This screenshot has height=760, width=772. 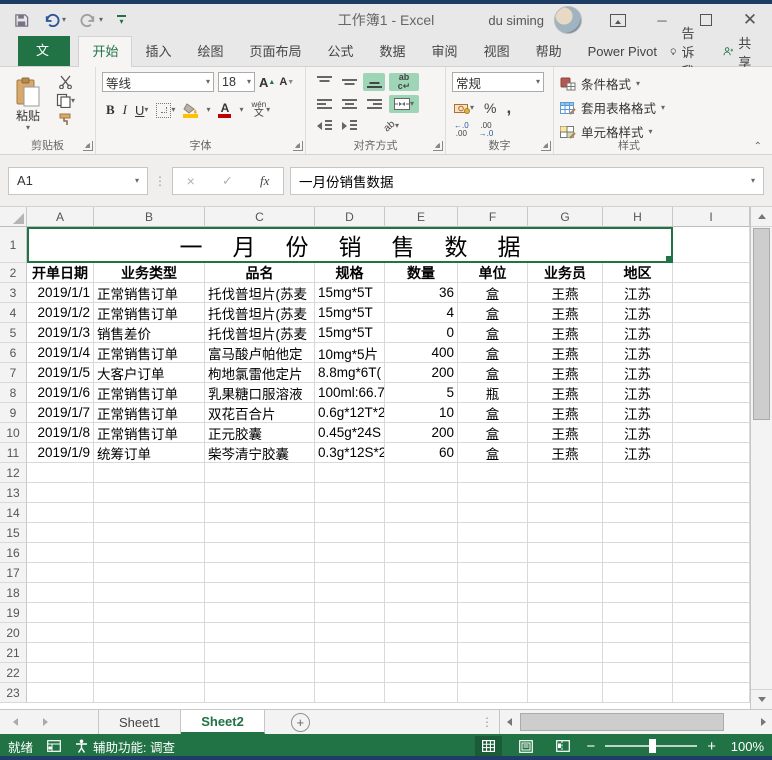 What do you see at coordinates (28, 104) in the screenshot?
I see `paste-button: 粘贴 ▾` at bounding box center [28, 104].